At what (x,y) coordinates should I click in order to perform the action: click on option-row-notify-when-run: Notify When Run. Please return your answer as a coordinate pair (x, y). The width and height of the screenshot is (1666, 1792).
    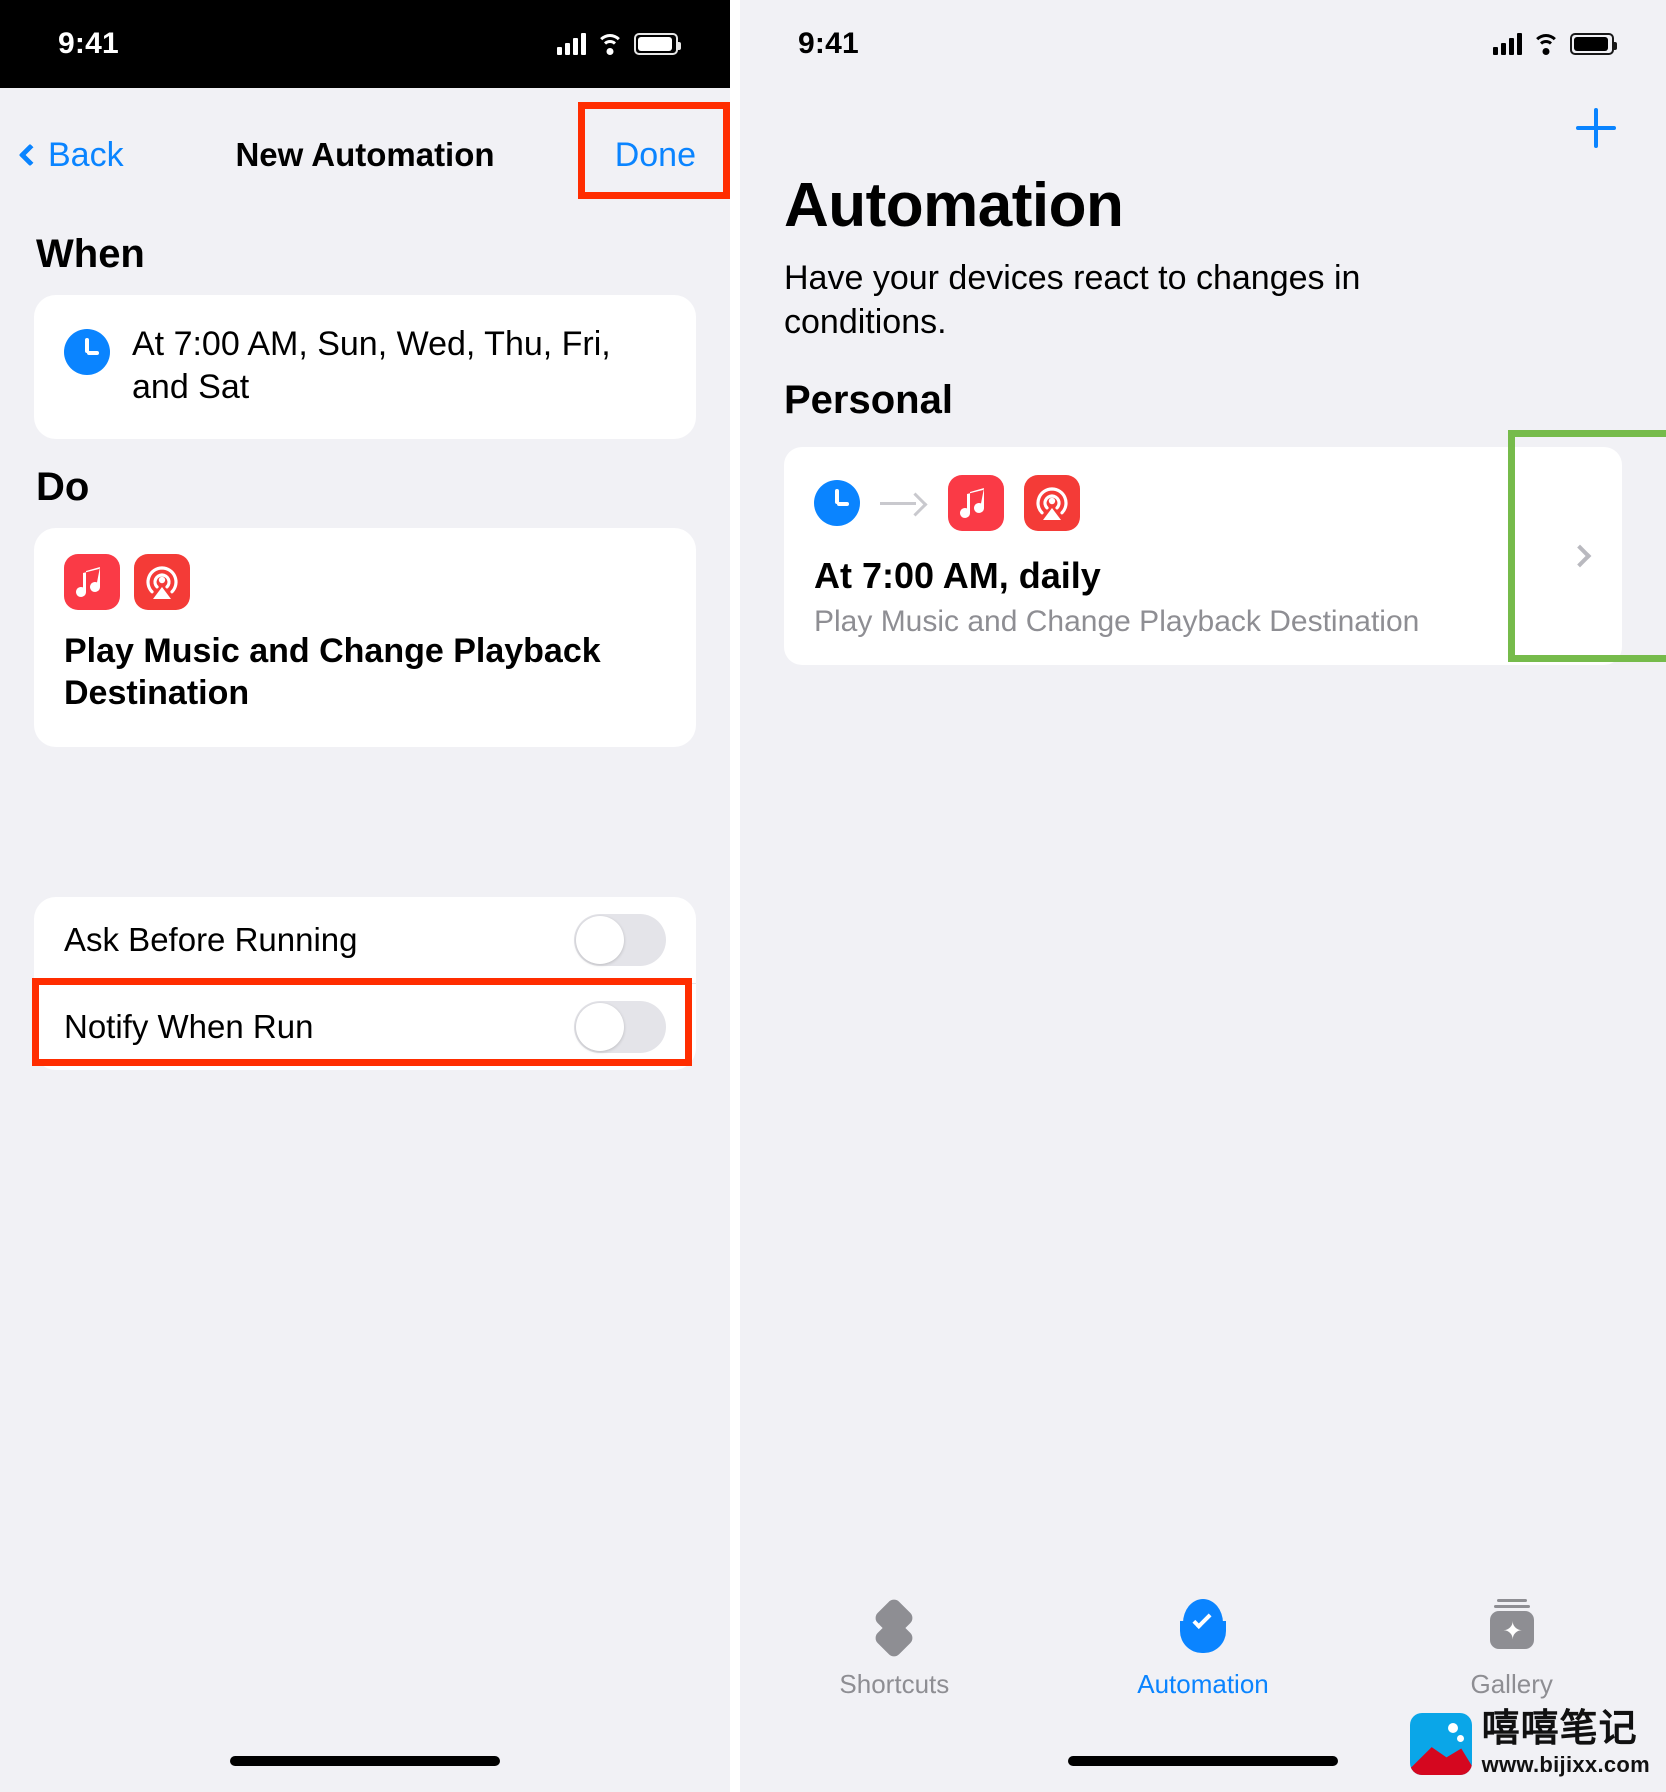
    Looking at the image, I should click on (365, 1027).